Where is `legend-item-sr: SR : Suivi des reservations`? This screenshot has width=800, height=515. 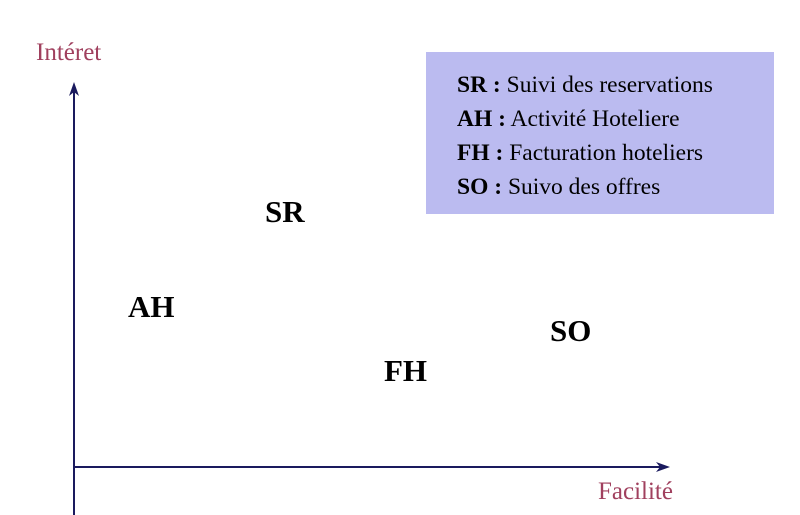
legend-item-sr: SR : Suivi des reservations is located at coordinates (615, 85).